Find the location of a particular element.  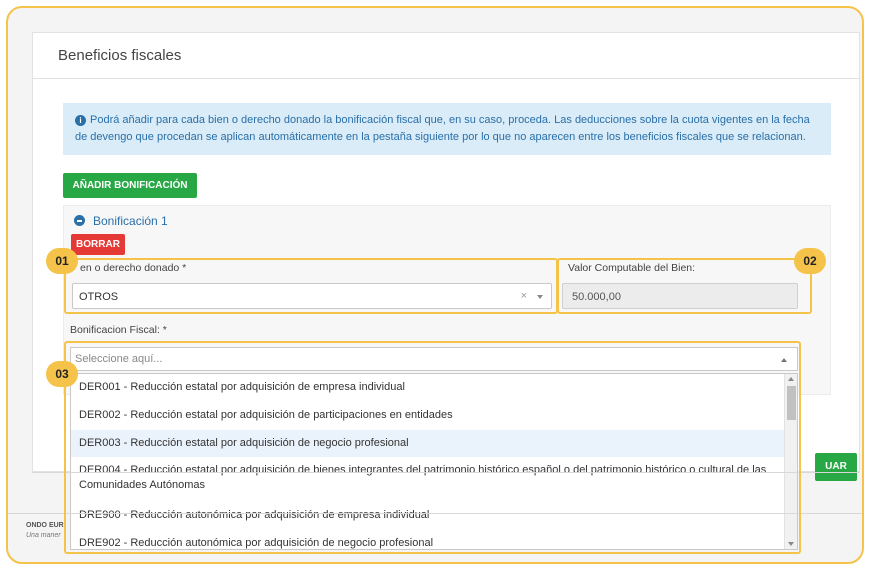

panel-header: Beneficios fiscales is located at coordinates (446, 56).